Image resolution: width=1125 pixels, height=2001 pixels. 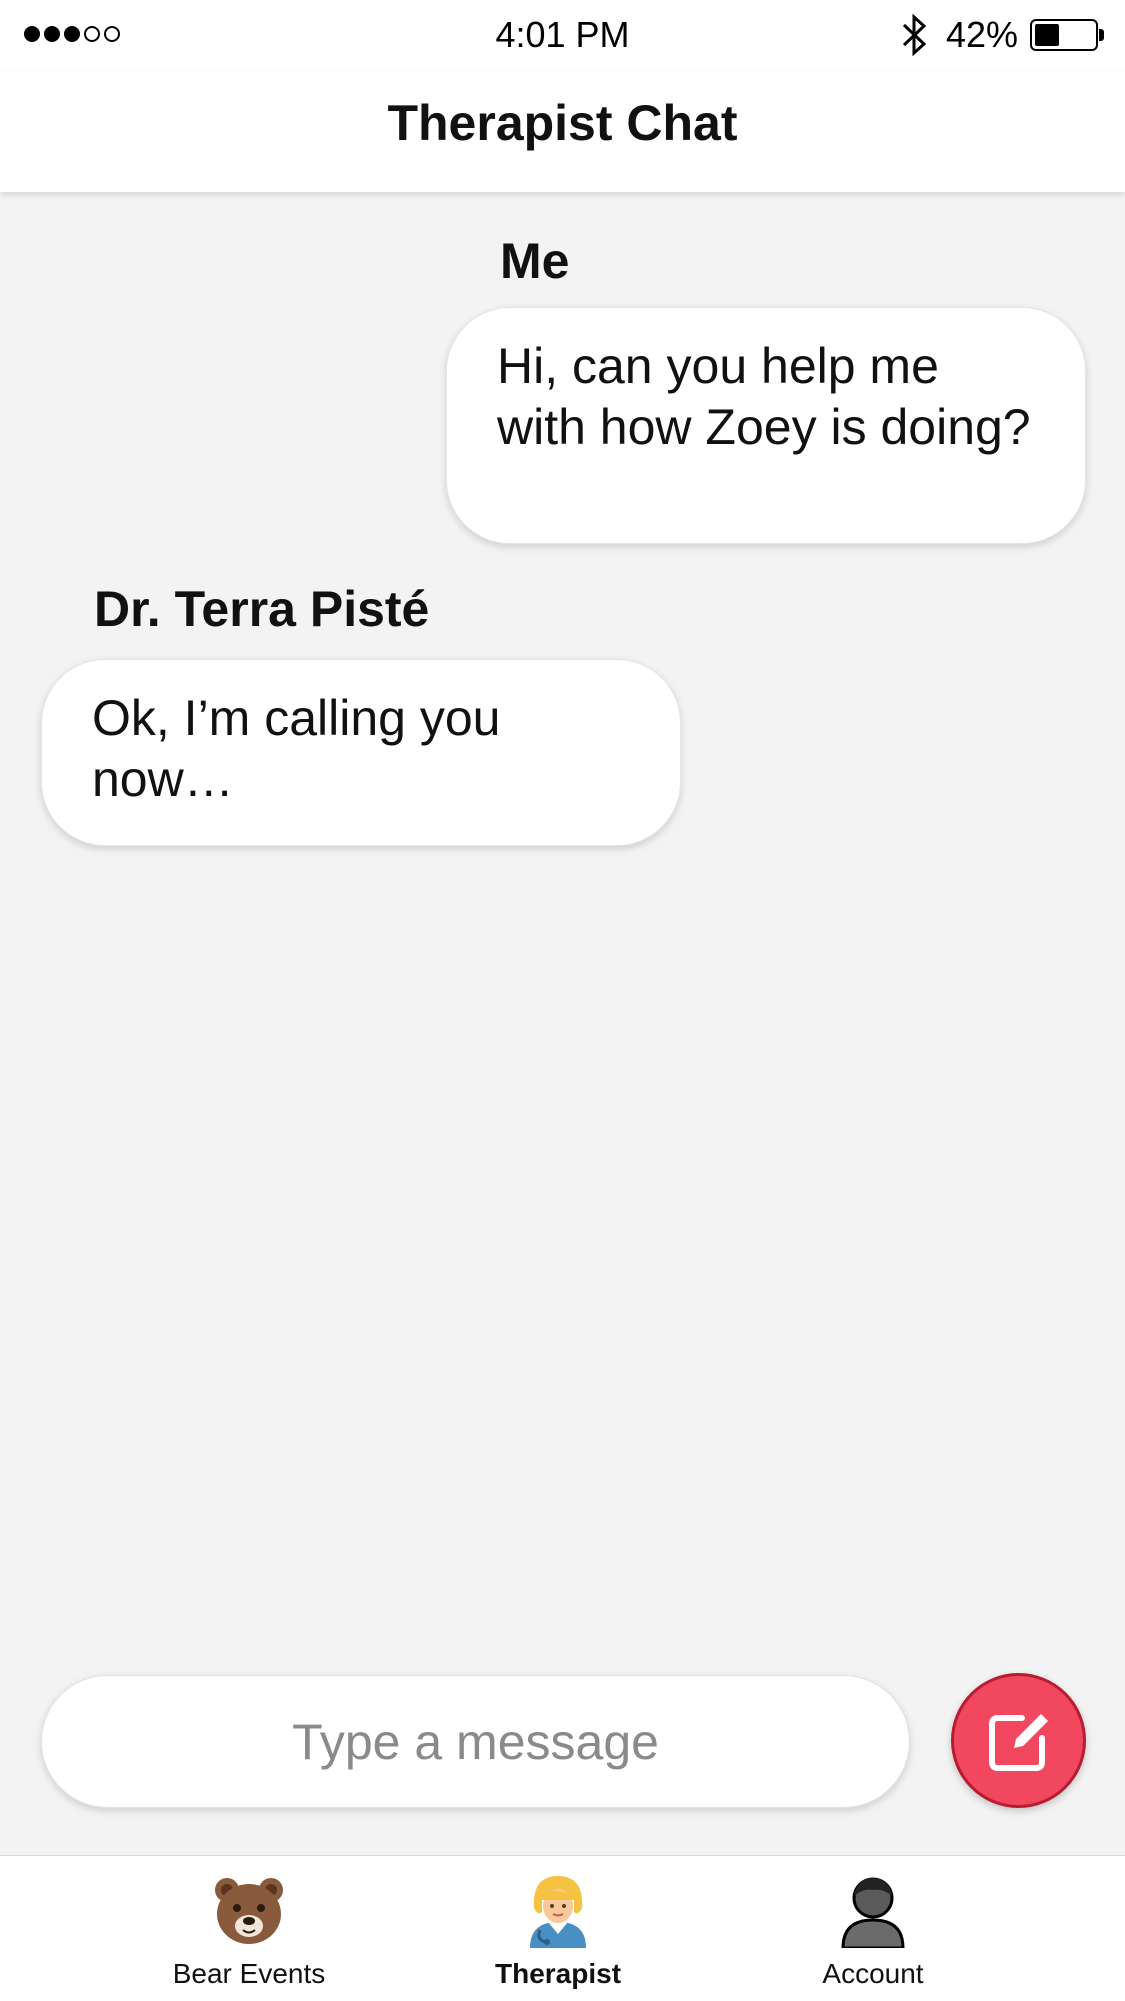 I want to click on tab-label: Account, so click(x=873, y=1973).